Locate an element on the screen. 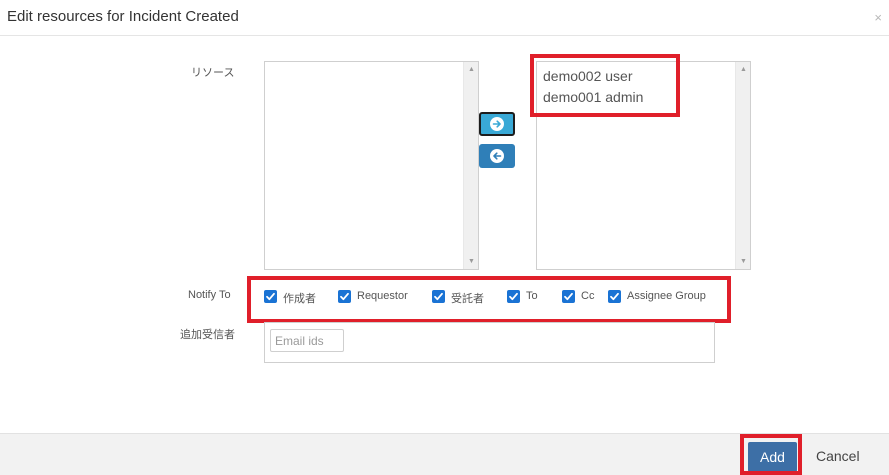  dialog-footer: Add Cancel is located at coordinates (444, 454).